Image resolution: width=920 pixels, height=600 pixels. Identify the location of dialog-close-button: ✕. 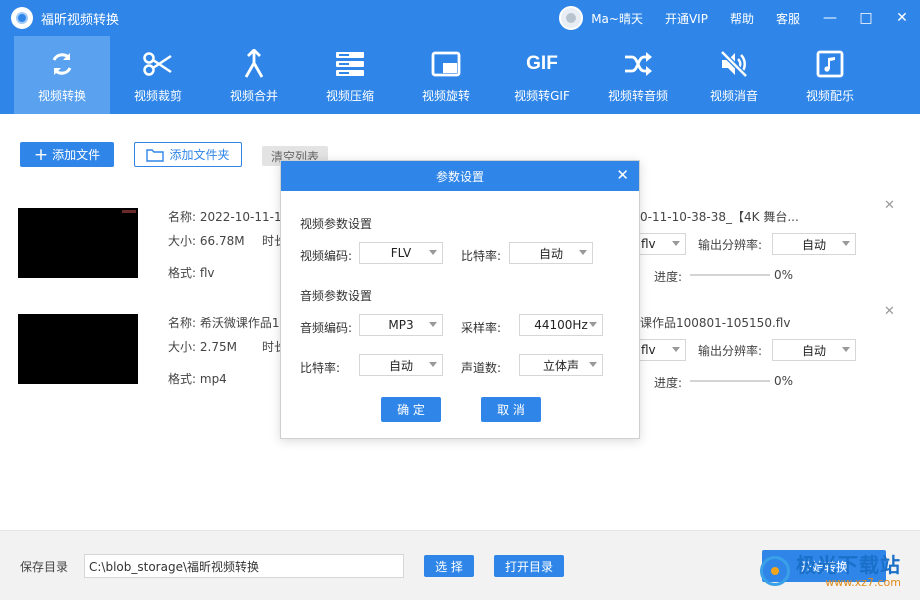
(622, 175).